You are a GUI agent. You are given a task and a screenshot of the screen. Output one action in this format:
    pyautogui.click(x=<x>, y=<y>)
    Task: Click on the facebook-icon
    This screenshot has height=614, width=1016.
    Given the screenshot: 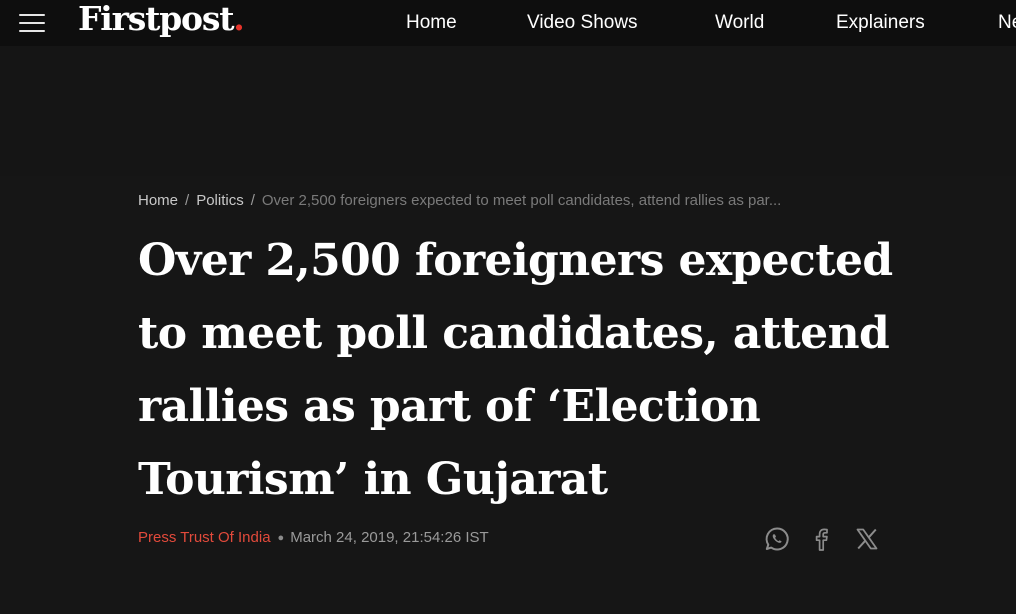 What is the action you would take?
    pyautogui.click(x=822, y=539)
    